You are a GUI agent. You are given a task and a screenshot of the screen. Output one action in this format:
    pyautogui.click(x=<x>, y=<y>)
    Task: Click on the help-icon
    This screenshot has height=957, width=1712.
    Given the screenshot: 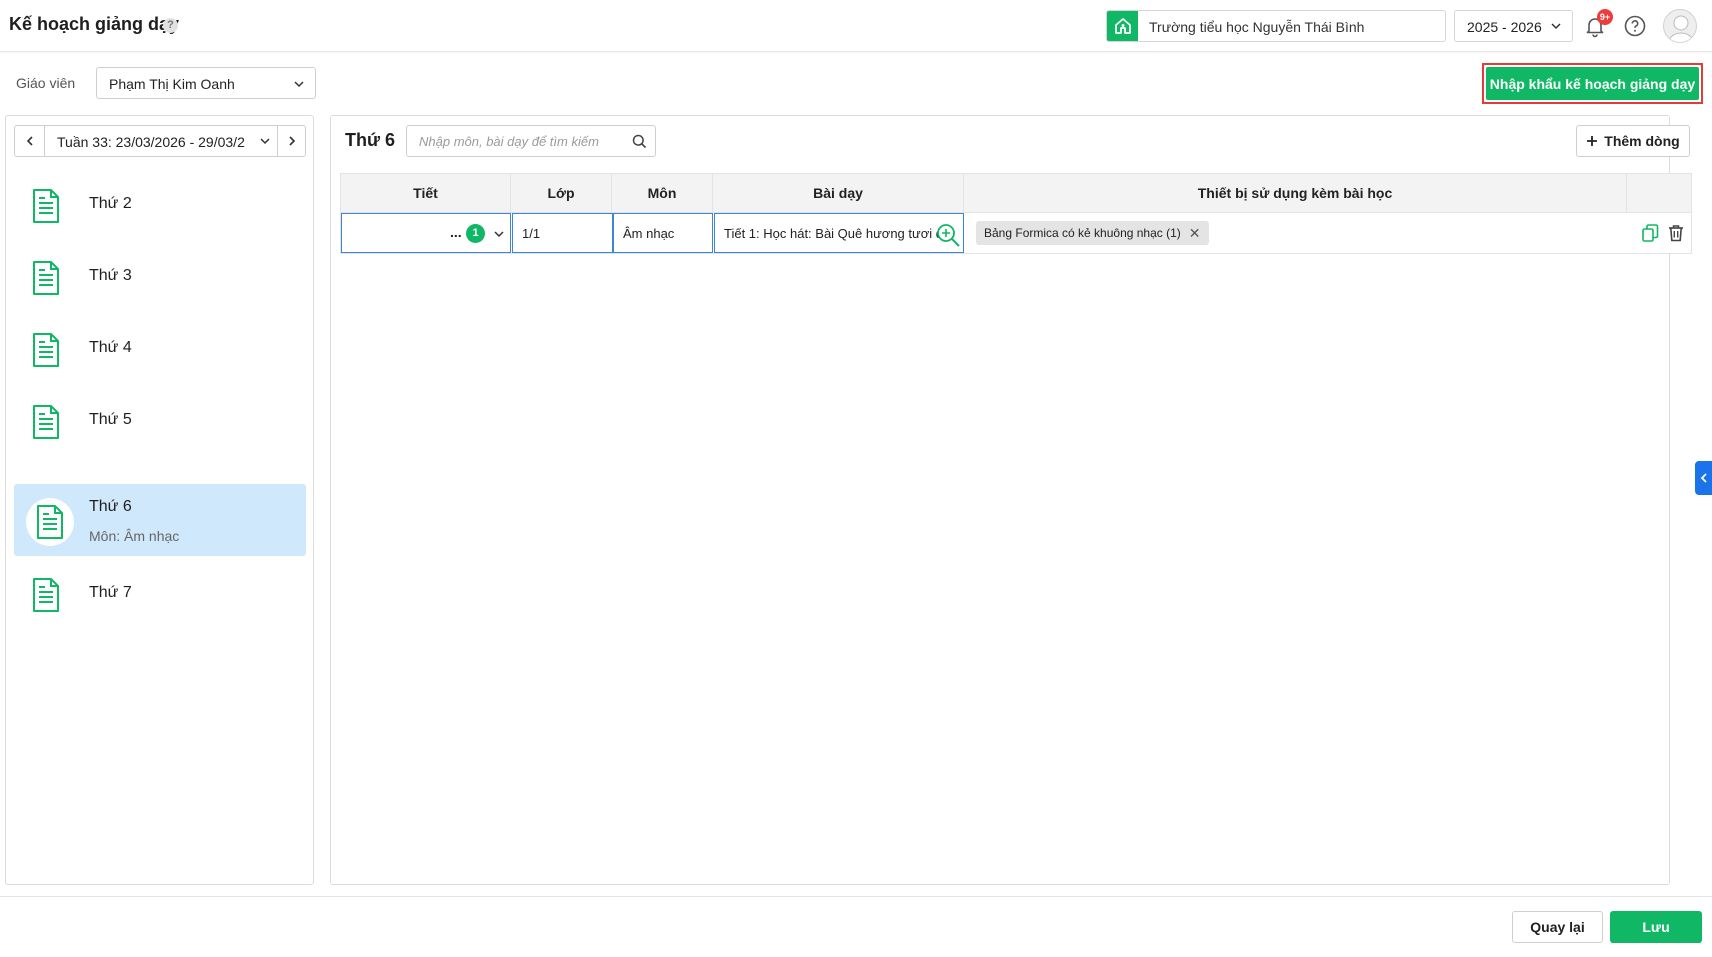 What is the action you would take?
    pyautogui.click(x=1635, y=26)
    